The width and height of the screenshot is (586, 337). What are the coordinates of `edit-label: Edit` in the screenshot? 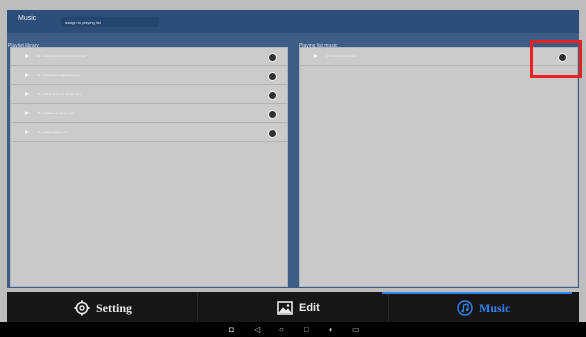 It's located at (309, 308).